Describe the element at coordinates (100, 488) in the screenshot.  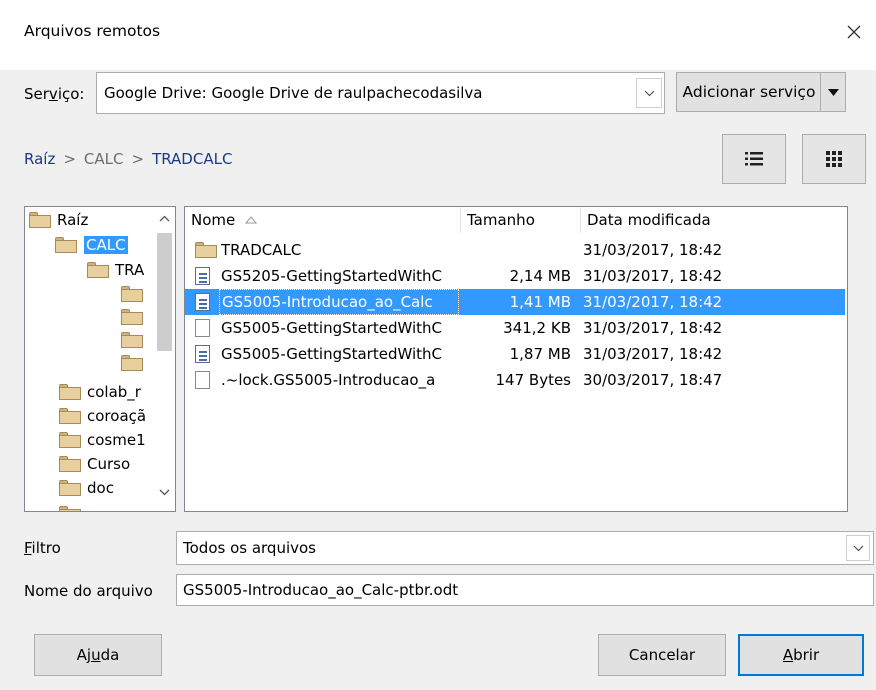
I see `tree-item-label: doc` at that location.